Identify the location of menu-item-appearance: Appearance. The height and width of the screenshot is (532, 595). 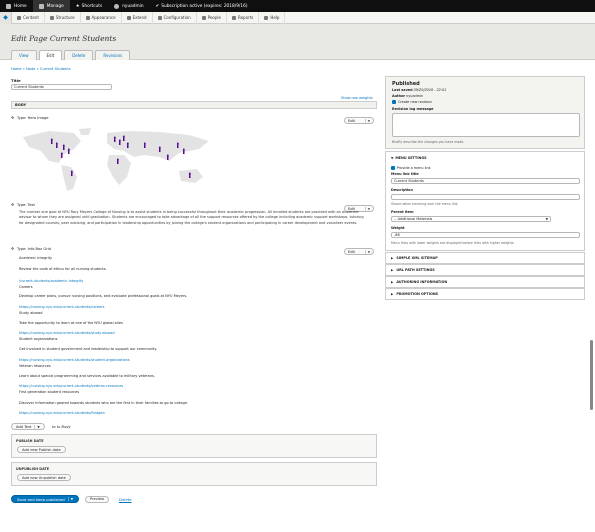
(101, 17).